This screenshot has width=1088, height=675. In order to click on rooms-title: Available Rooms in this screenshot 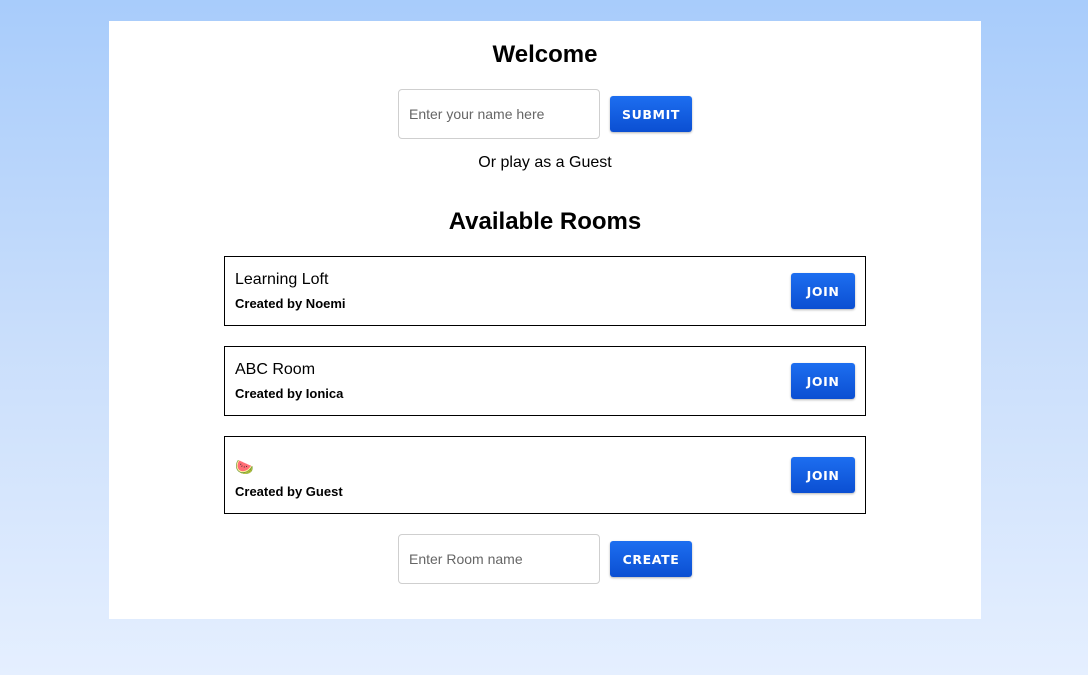, I will do `click(545, 221)`.